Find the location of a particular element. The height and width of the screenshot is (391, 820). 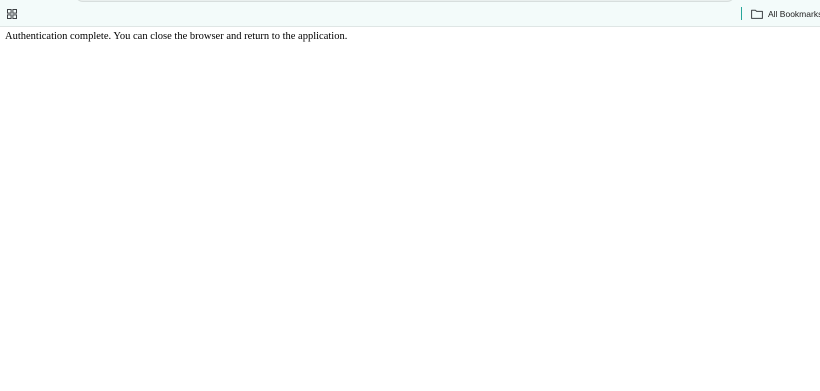

address-bar-edge is located at coordinates (405, 1).